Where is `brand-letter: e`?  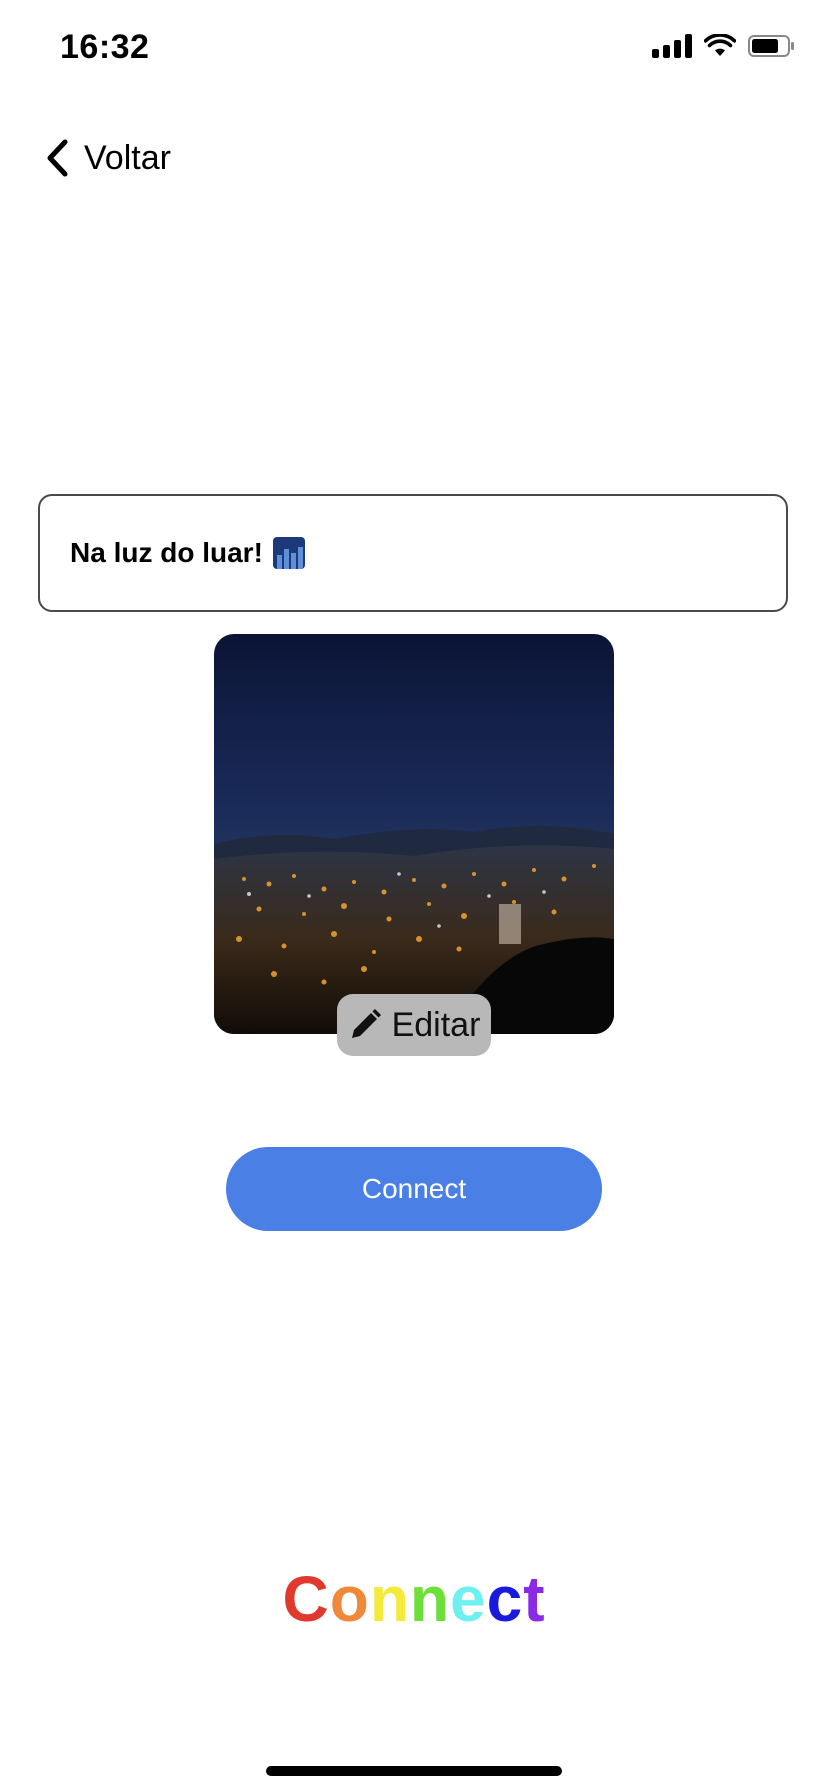
brand-letter: e is located at coordinates (468, 1599).